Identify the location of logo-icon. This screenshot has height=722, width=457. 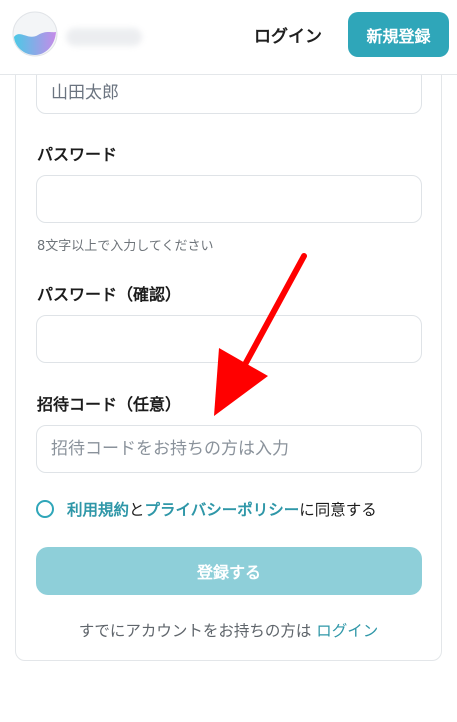
(35, 34).